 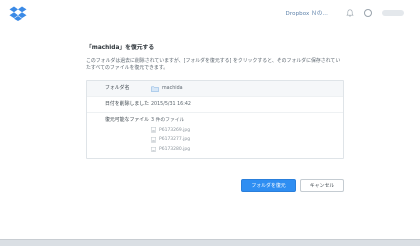 I want to click on list-item: P6173269.jpg, so click(x=170, y=130).